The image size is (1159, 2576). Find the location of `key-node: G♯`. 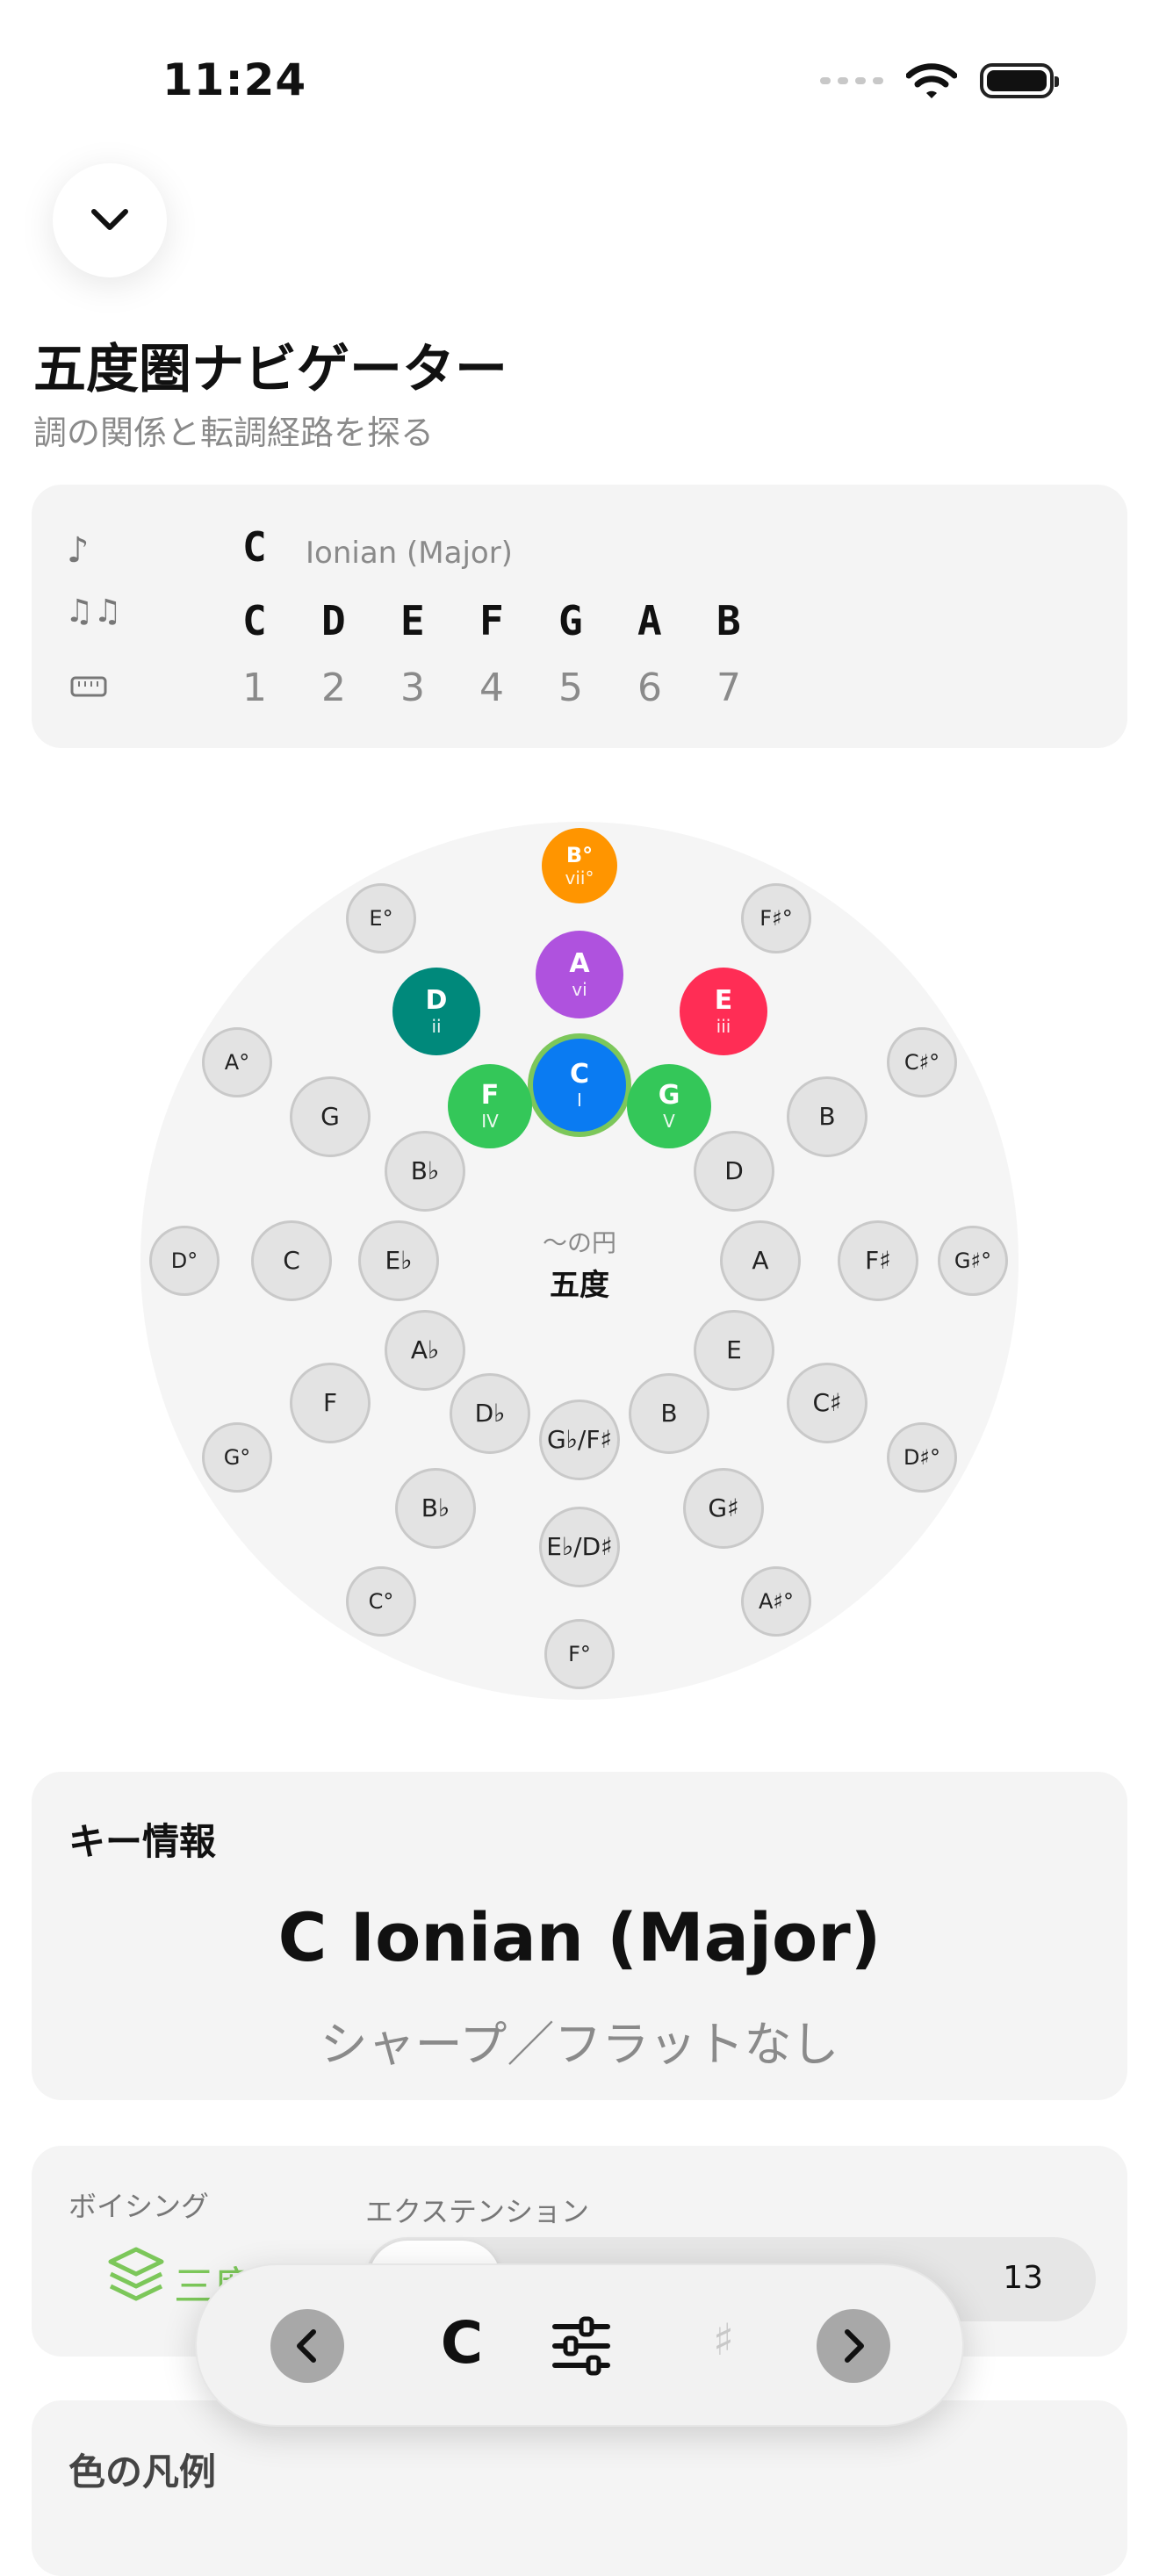

key-node: G♯ is located at coordinates (723, 1508).